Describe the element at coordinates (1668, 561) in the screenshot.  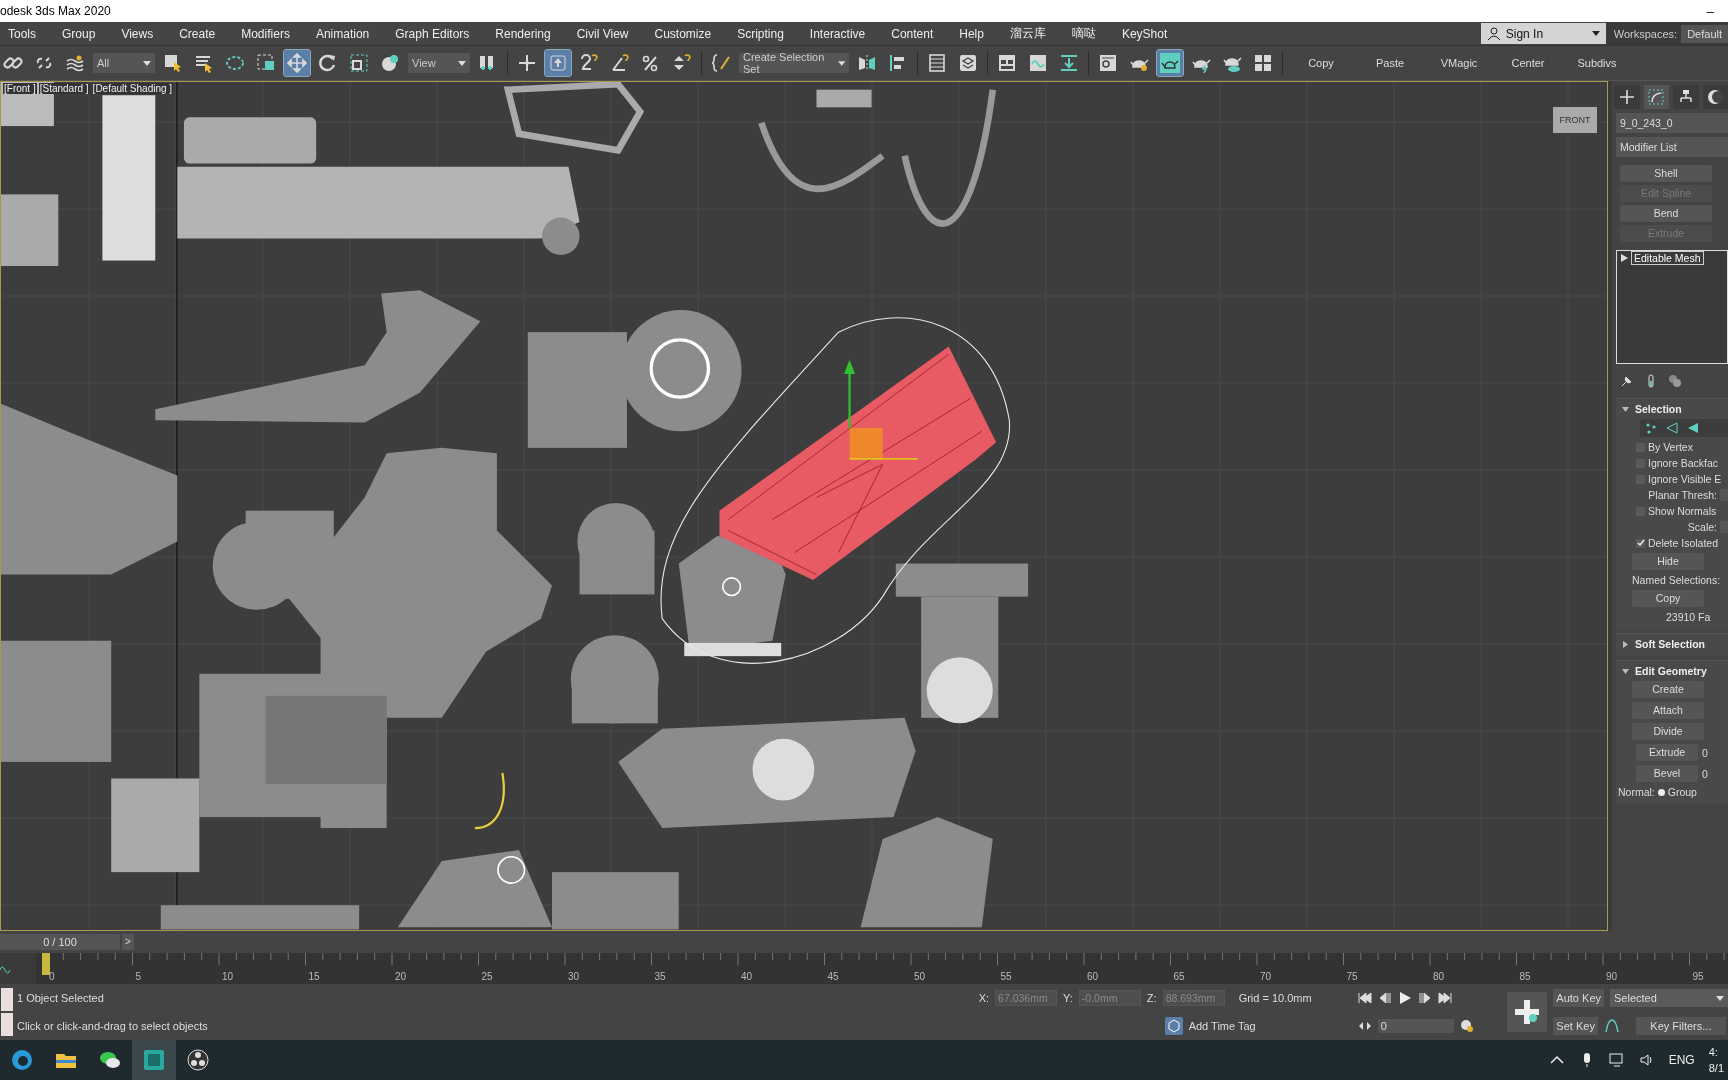
I see `panel-button: Hide` at that location.